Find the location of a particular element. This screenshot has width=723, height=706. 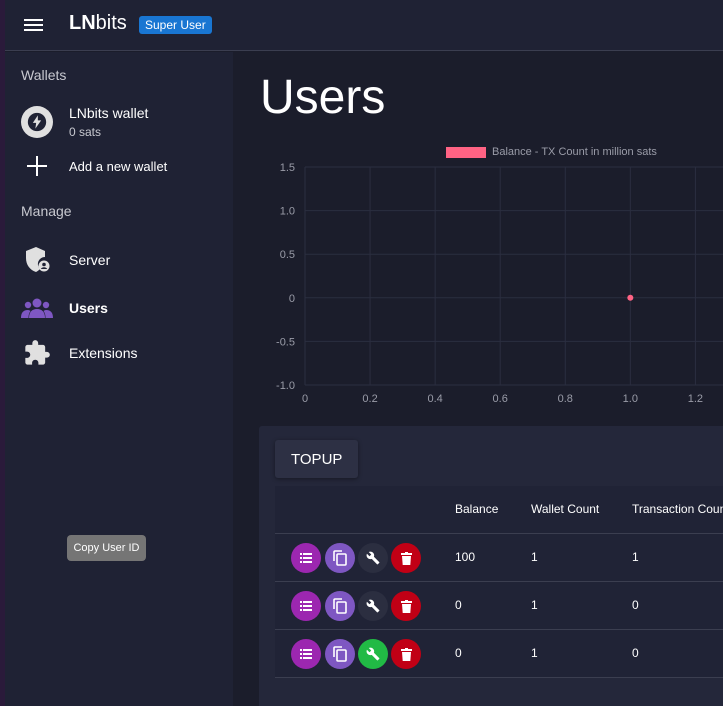

balance-cell: 100 is located at coordinates (465, 557).